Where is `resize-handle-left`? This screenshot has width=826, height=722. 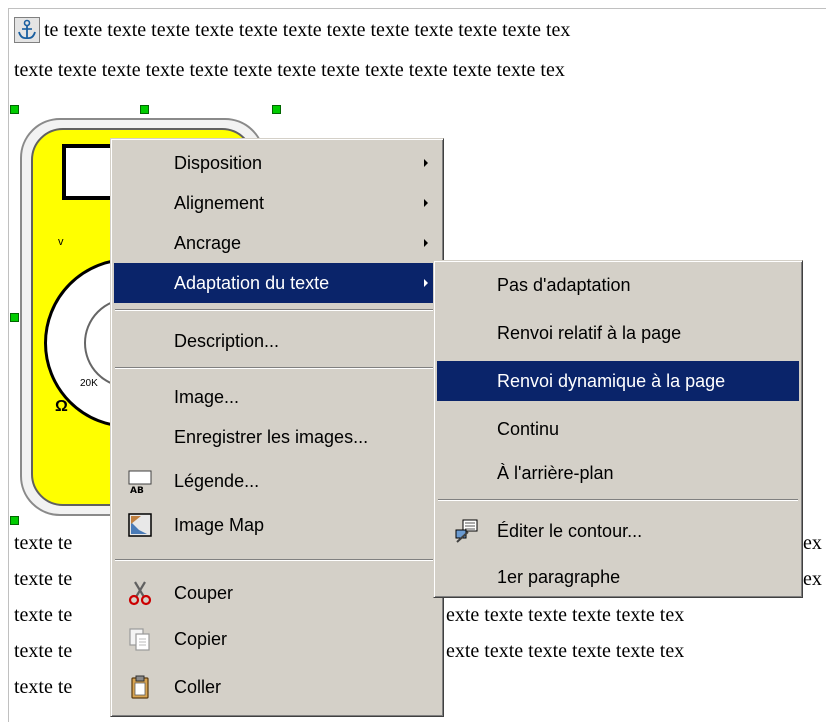
resize-handle-left is located at coordinates (14, 317).